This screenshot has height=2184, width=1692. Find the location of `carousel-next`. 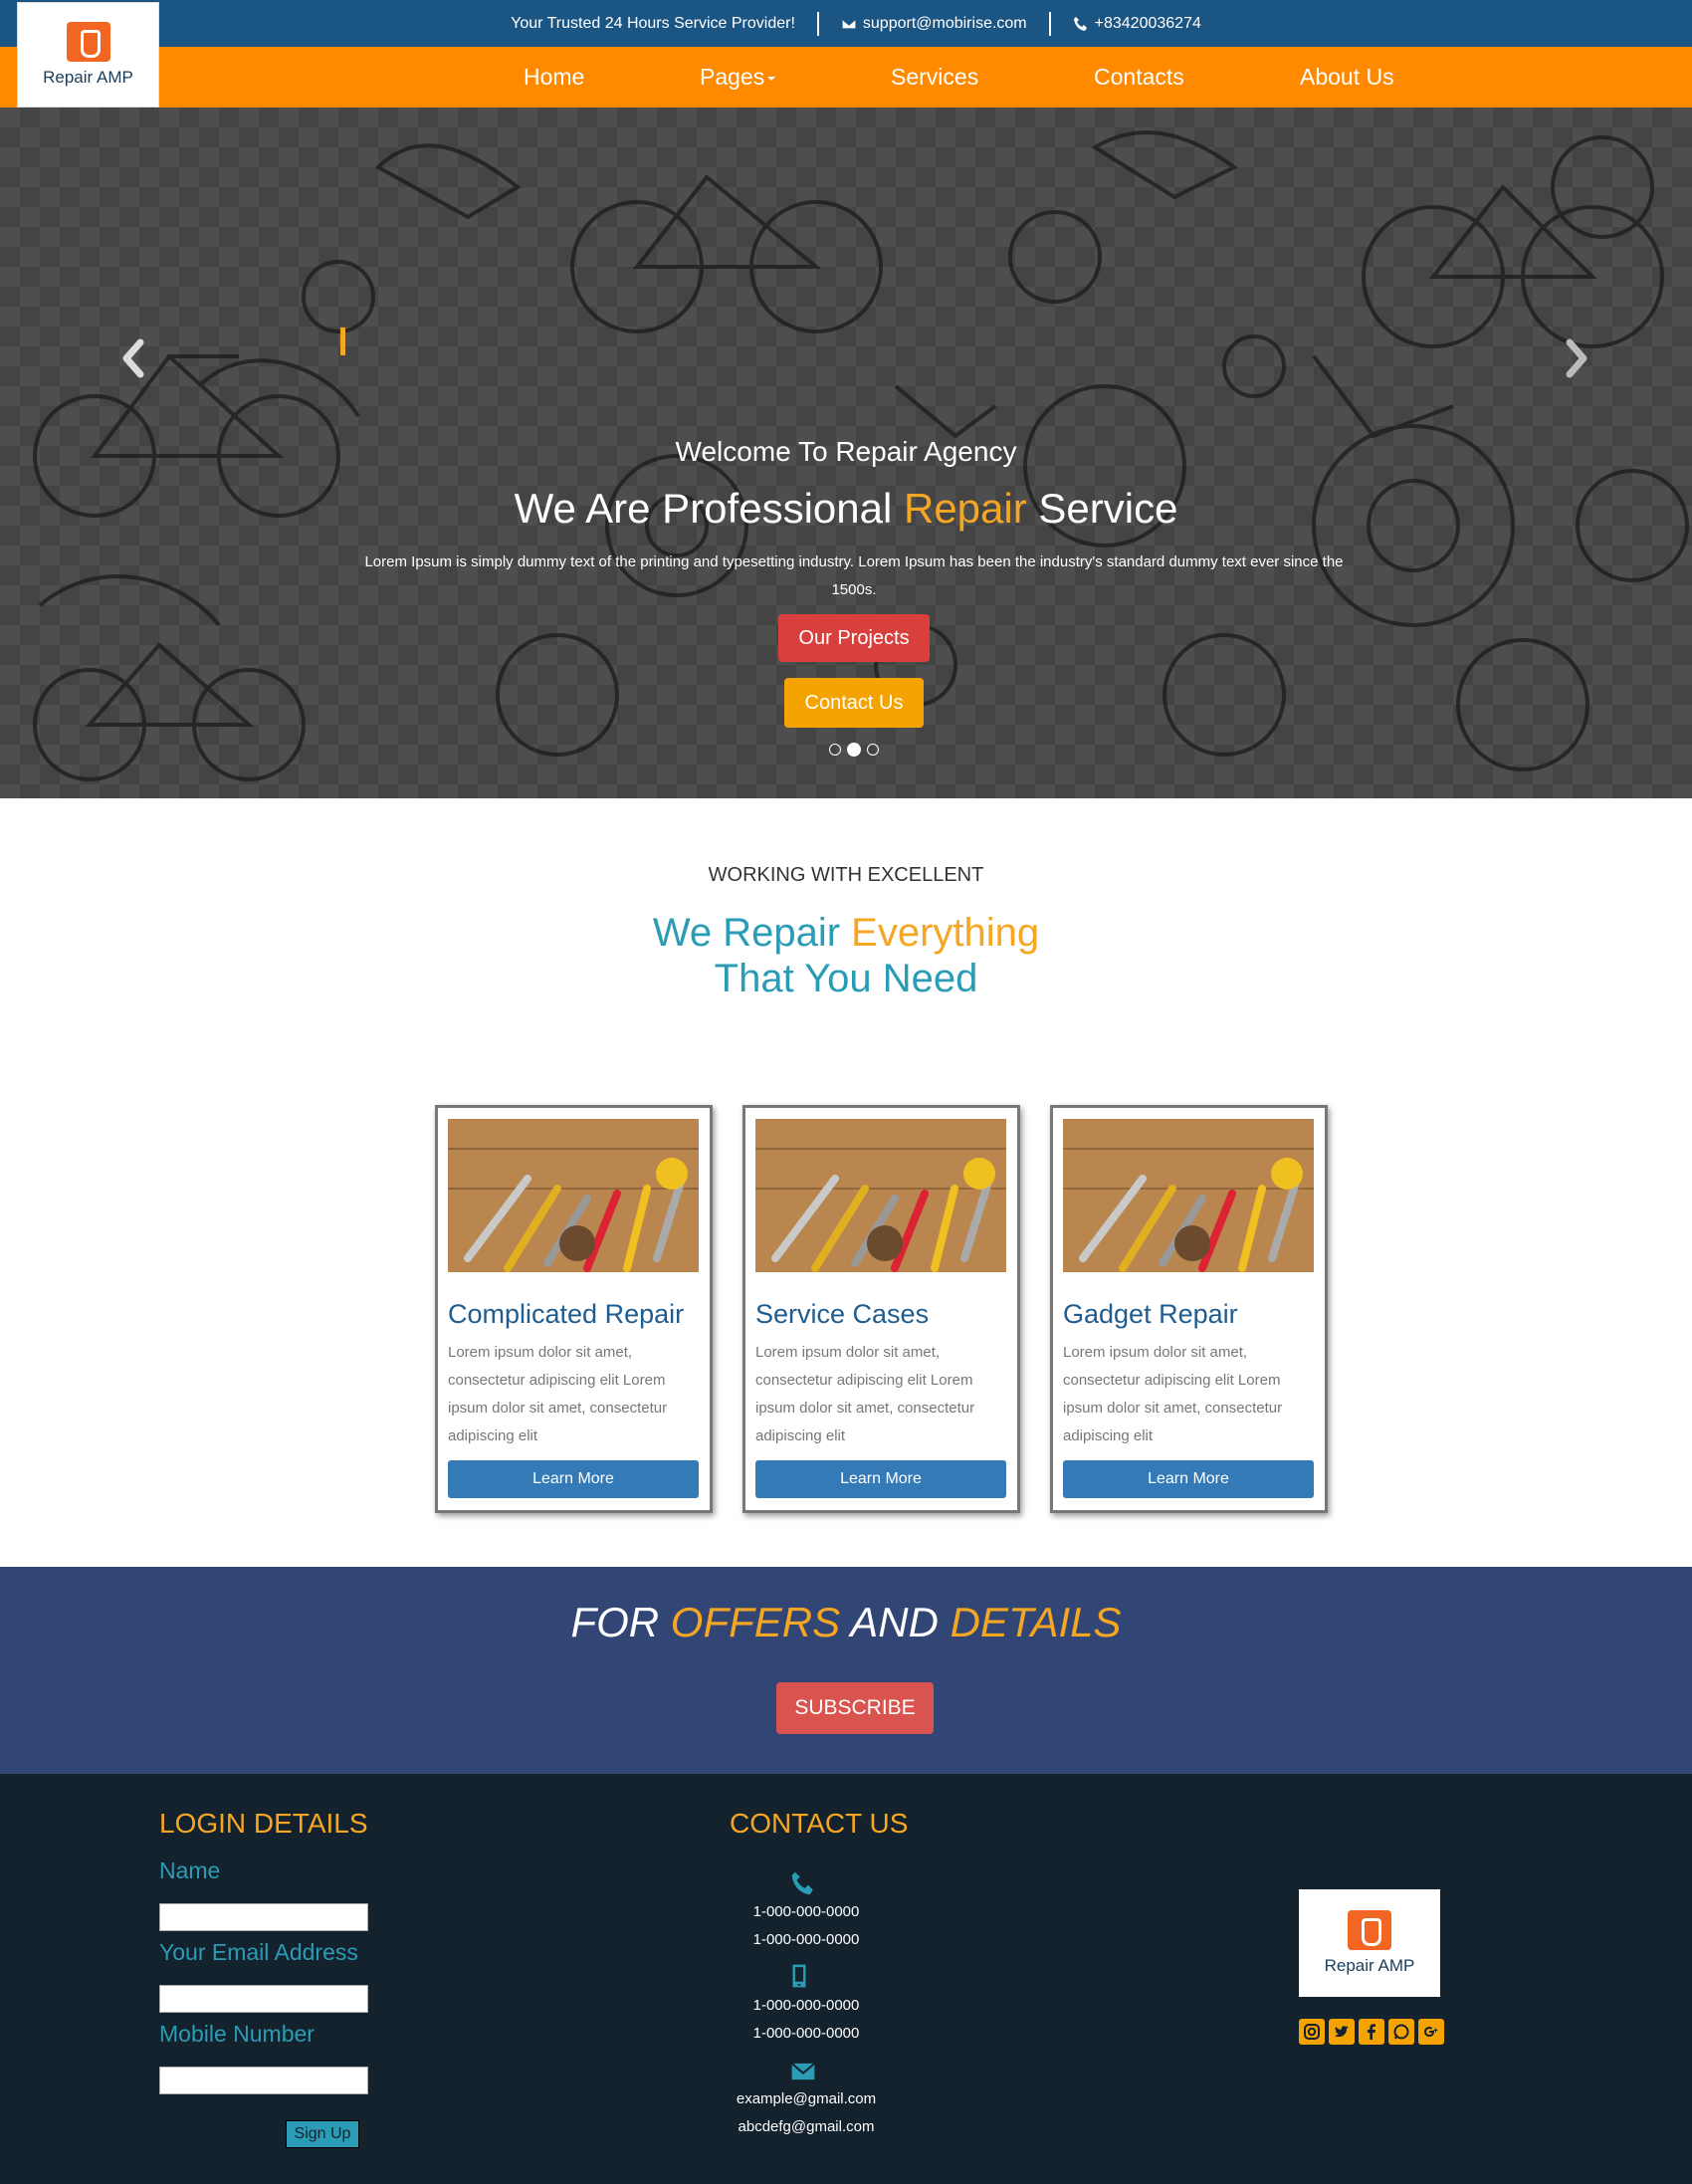

carousel-next is located at coordinates (1577, 358).